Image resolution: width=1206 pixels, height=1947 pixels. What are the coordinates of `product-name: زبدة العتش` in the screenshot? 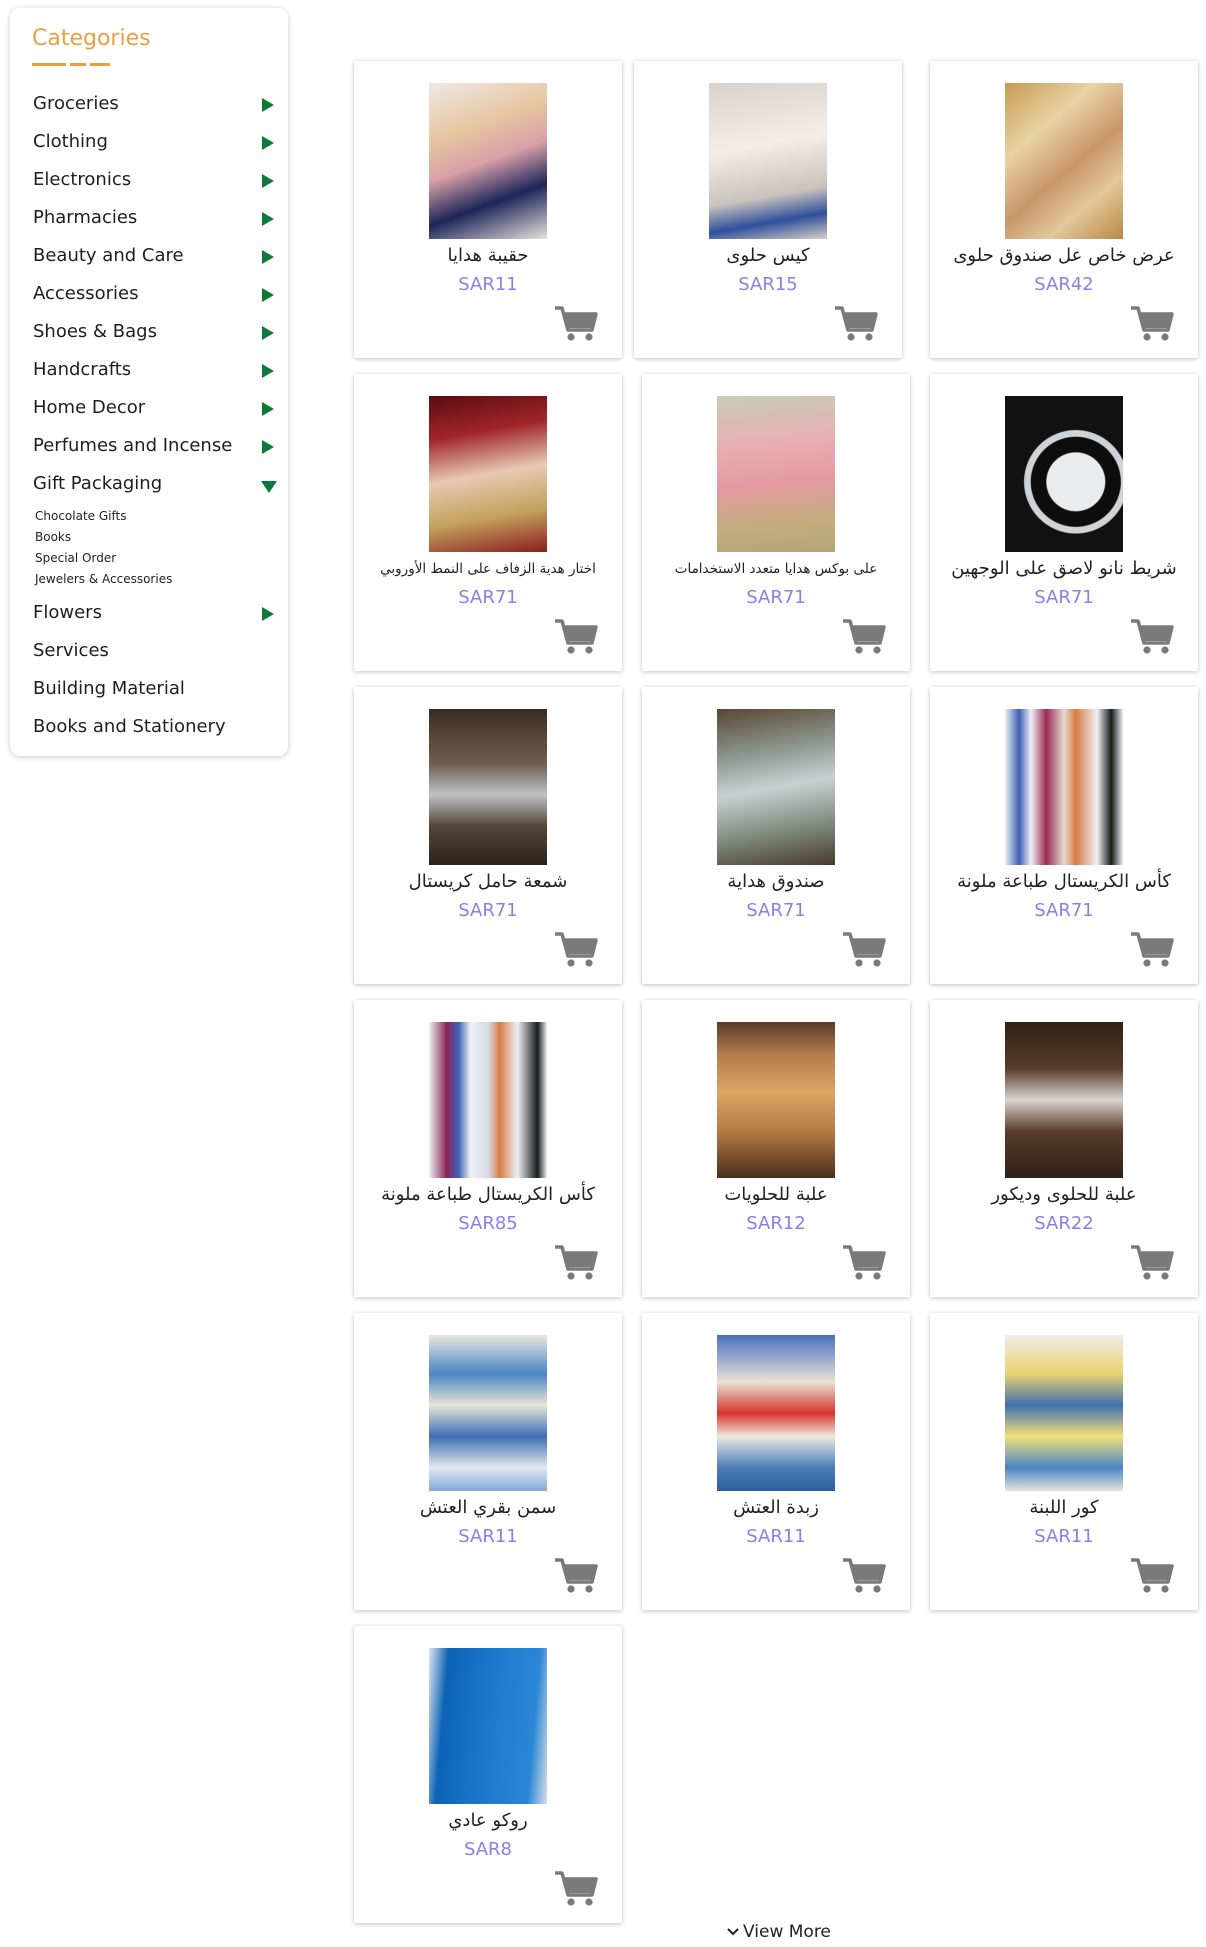 It's located at (776, 1508).